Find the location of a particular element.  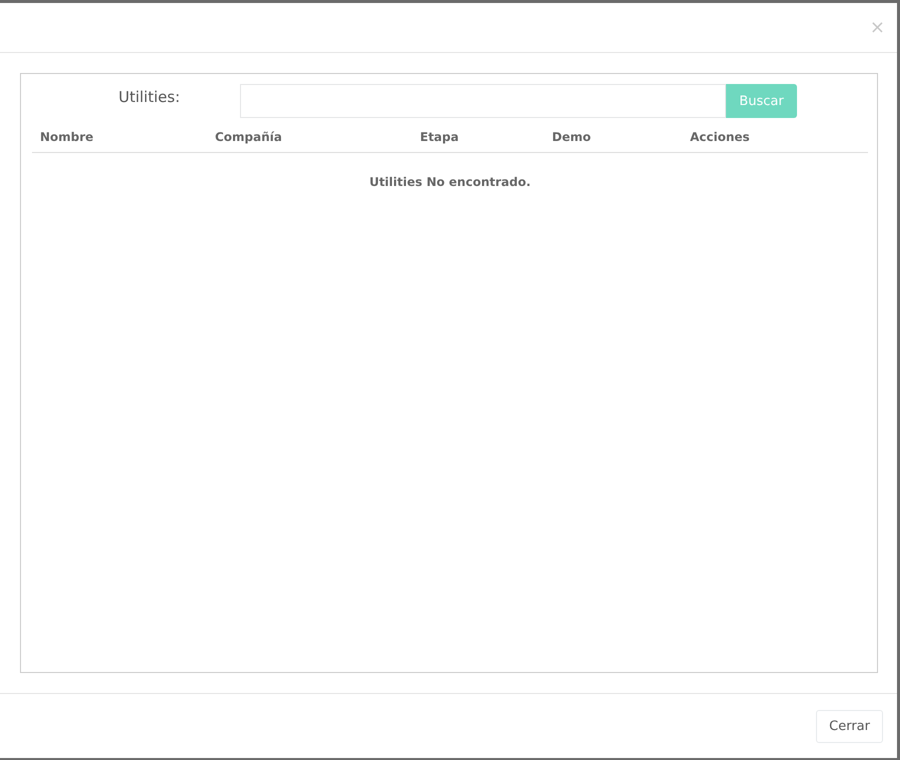

column-header: Acciones is located at coordinates (720, 137).